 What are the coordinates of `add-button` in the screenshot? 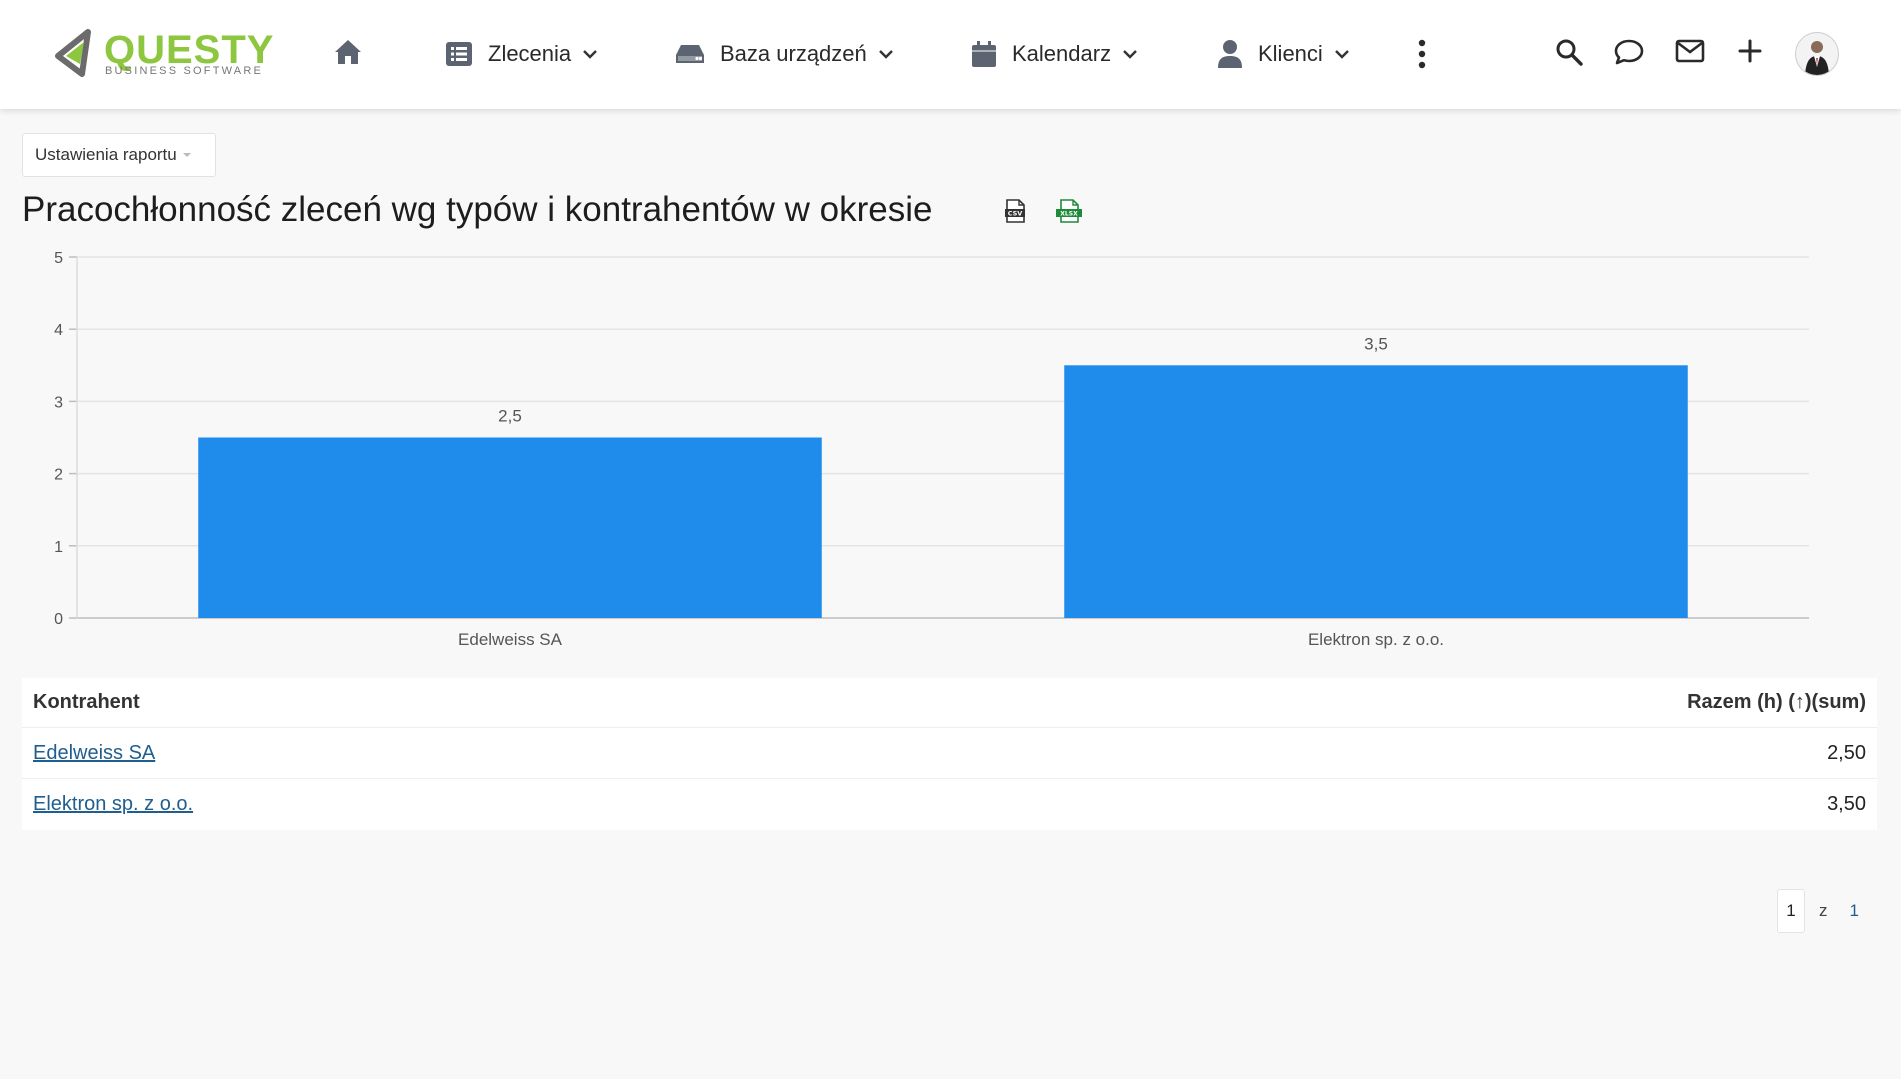 It's located at (1750, 53).